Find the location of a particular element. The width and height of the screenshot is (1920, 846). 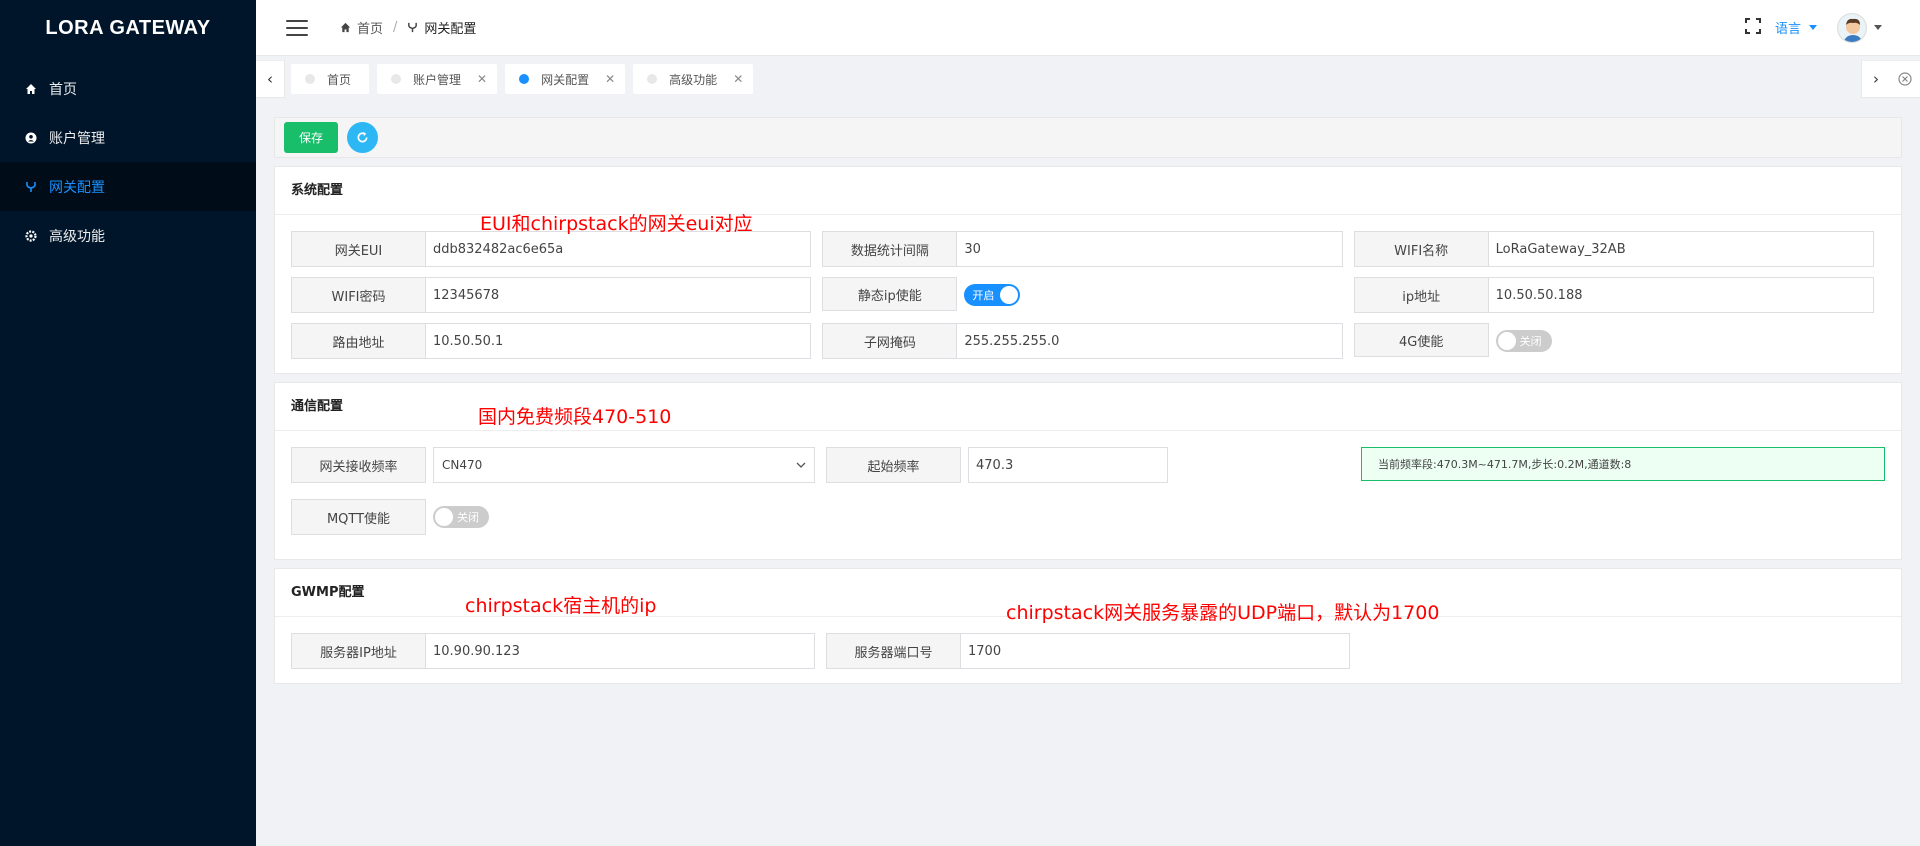

fullscreen-icon is located at coordinates (1752, 27).